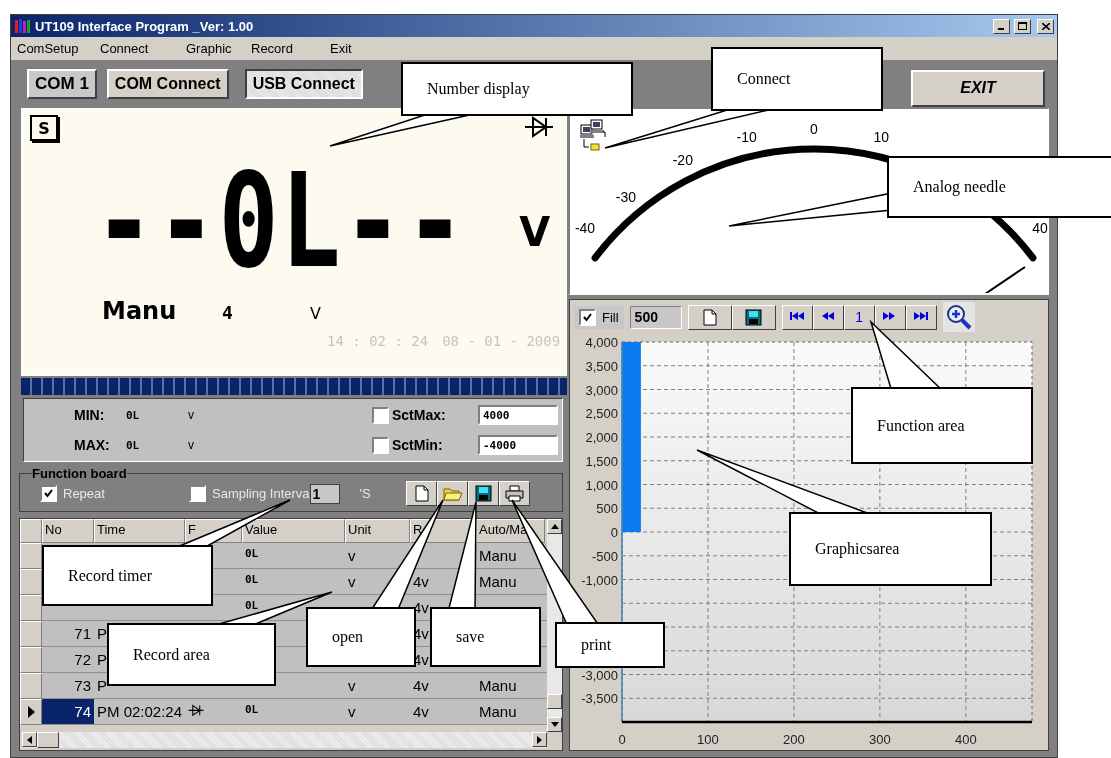  Describe the element at coordinates (82, 686) in the screenshot. I see `table-cell-text: 73` at that location.